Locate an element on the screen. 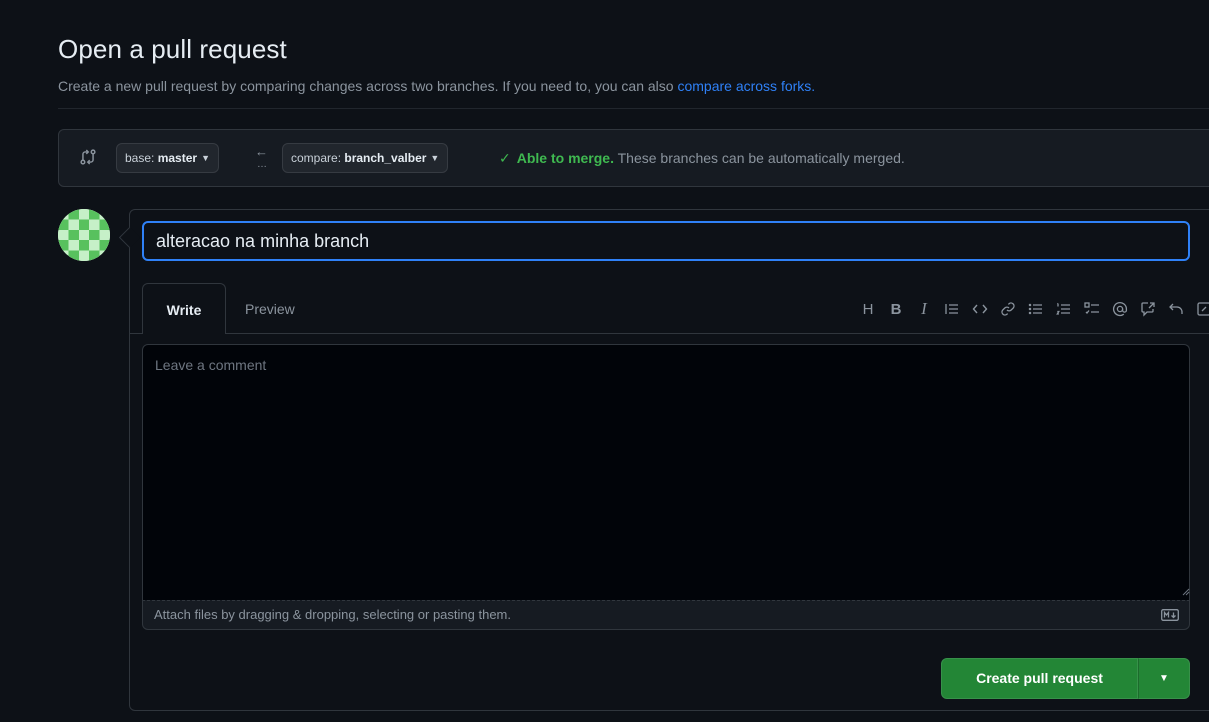 The width and height of the screenshot is (1209, 722). page-title: Open a pull request is located at coordinates (172, 49).